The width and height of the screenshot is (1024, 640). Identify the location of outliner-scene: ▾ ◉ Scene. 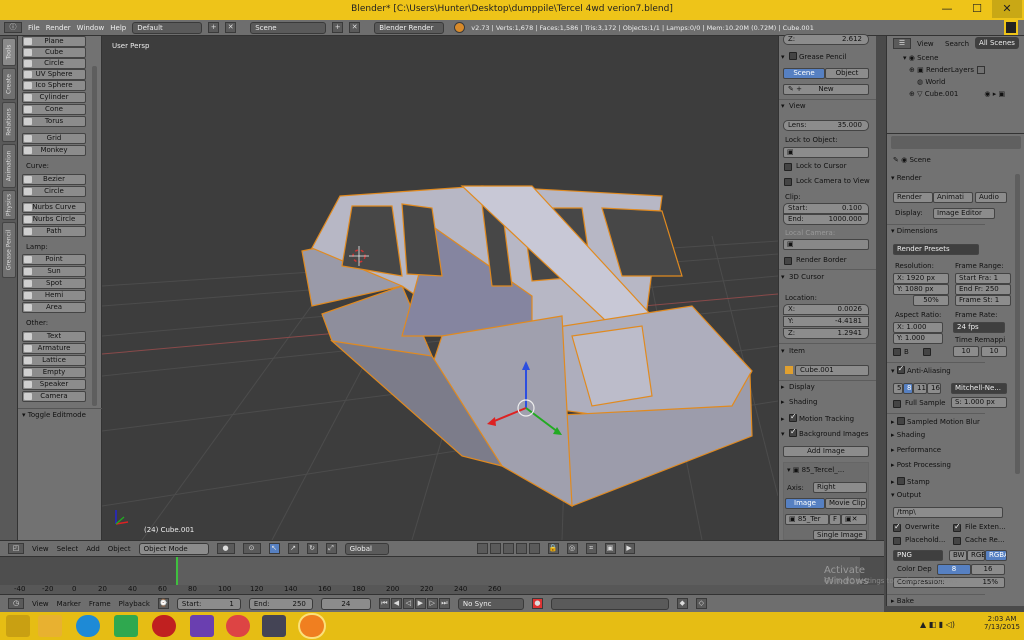
(920, 58).